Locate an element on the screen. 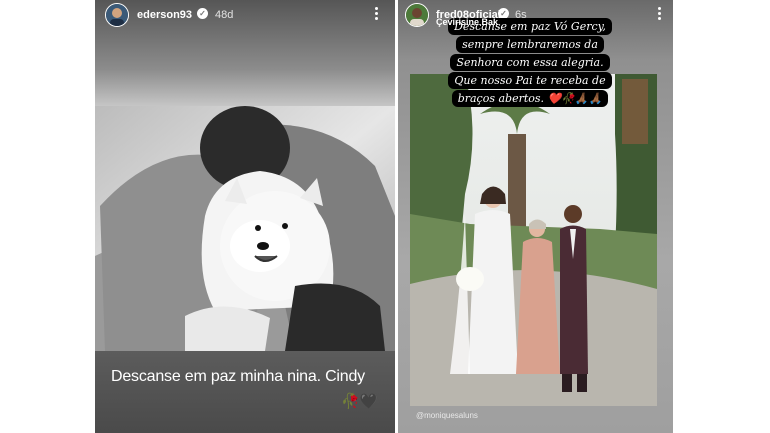  translate-link: Çevirisine Bak is located at coordinates (467, 22).